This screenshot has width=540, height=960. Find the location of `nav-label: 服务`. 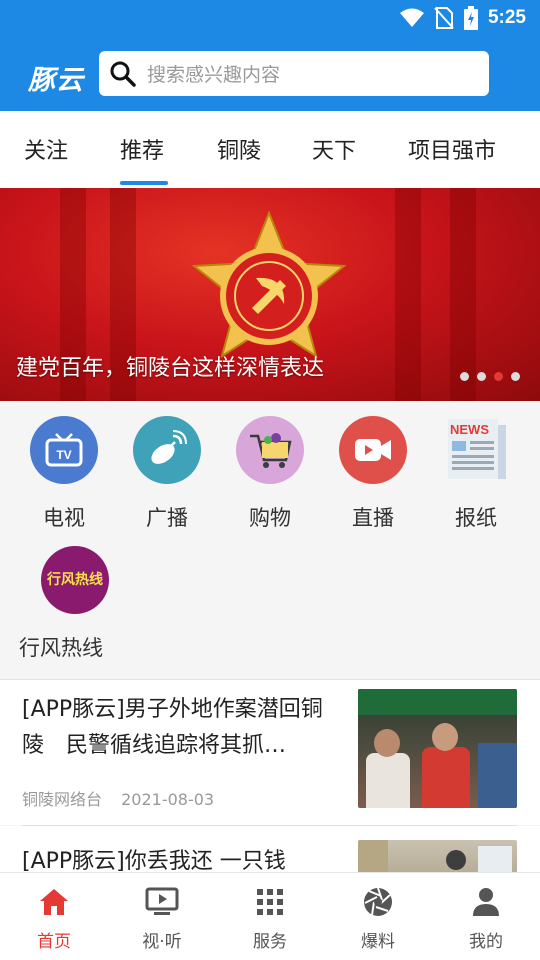

nav-label: 服务 is located at coordinates (270, 942).